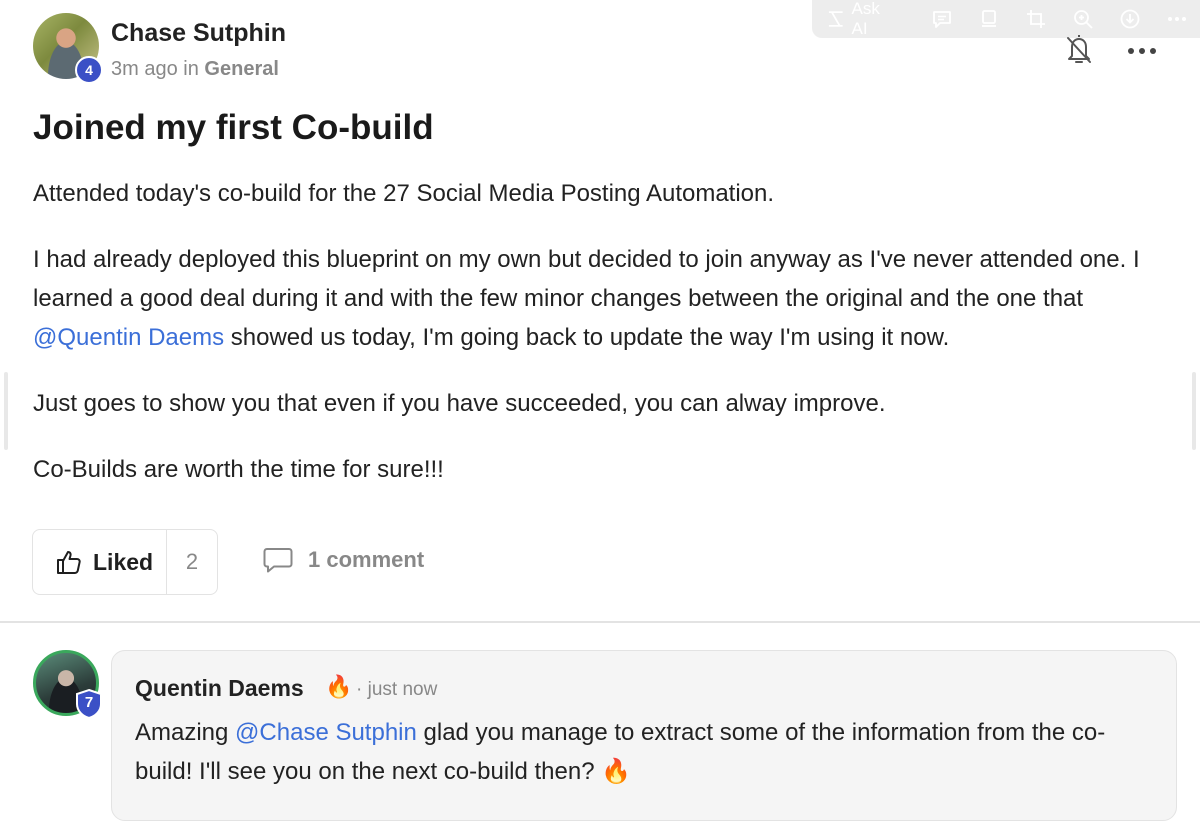 The image size is (1200, 834). Describe the element at coordinates (865, 19) in the screenshot. I see `ask-ai-label: Ask AI` at that location.